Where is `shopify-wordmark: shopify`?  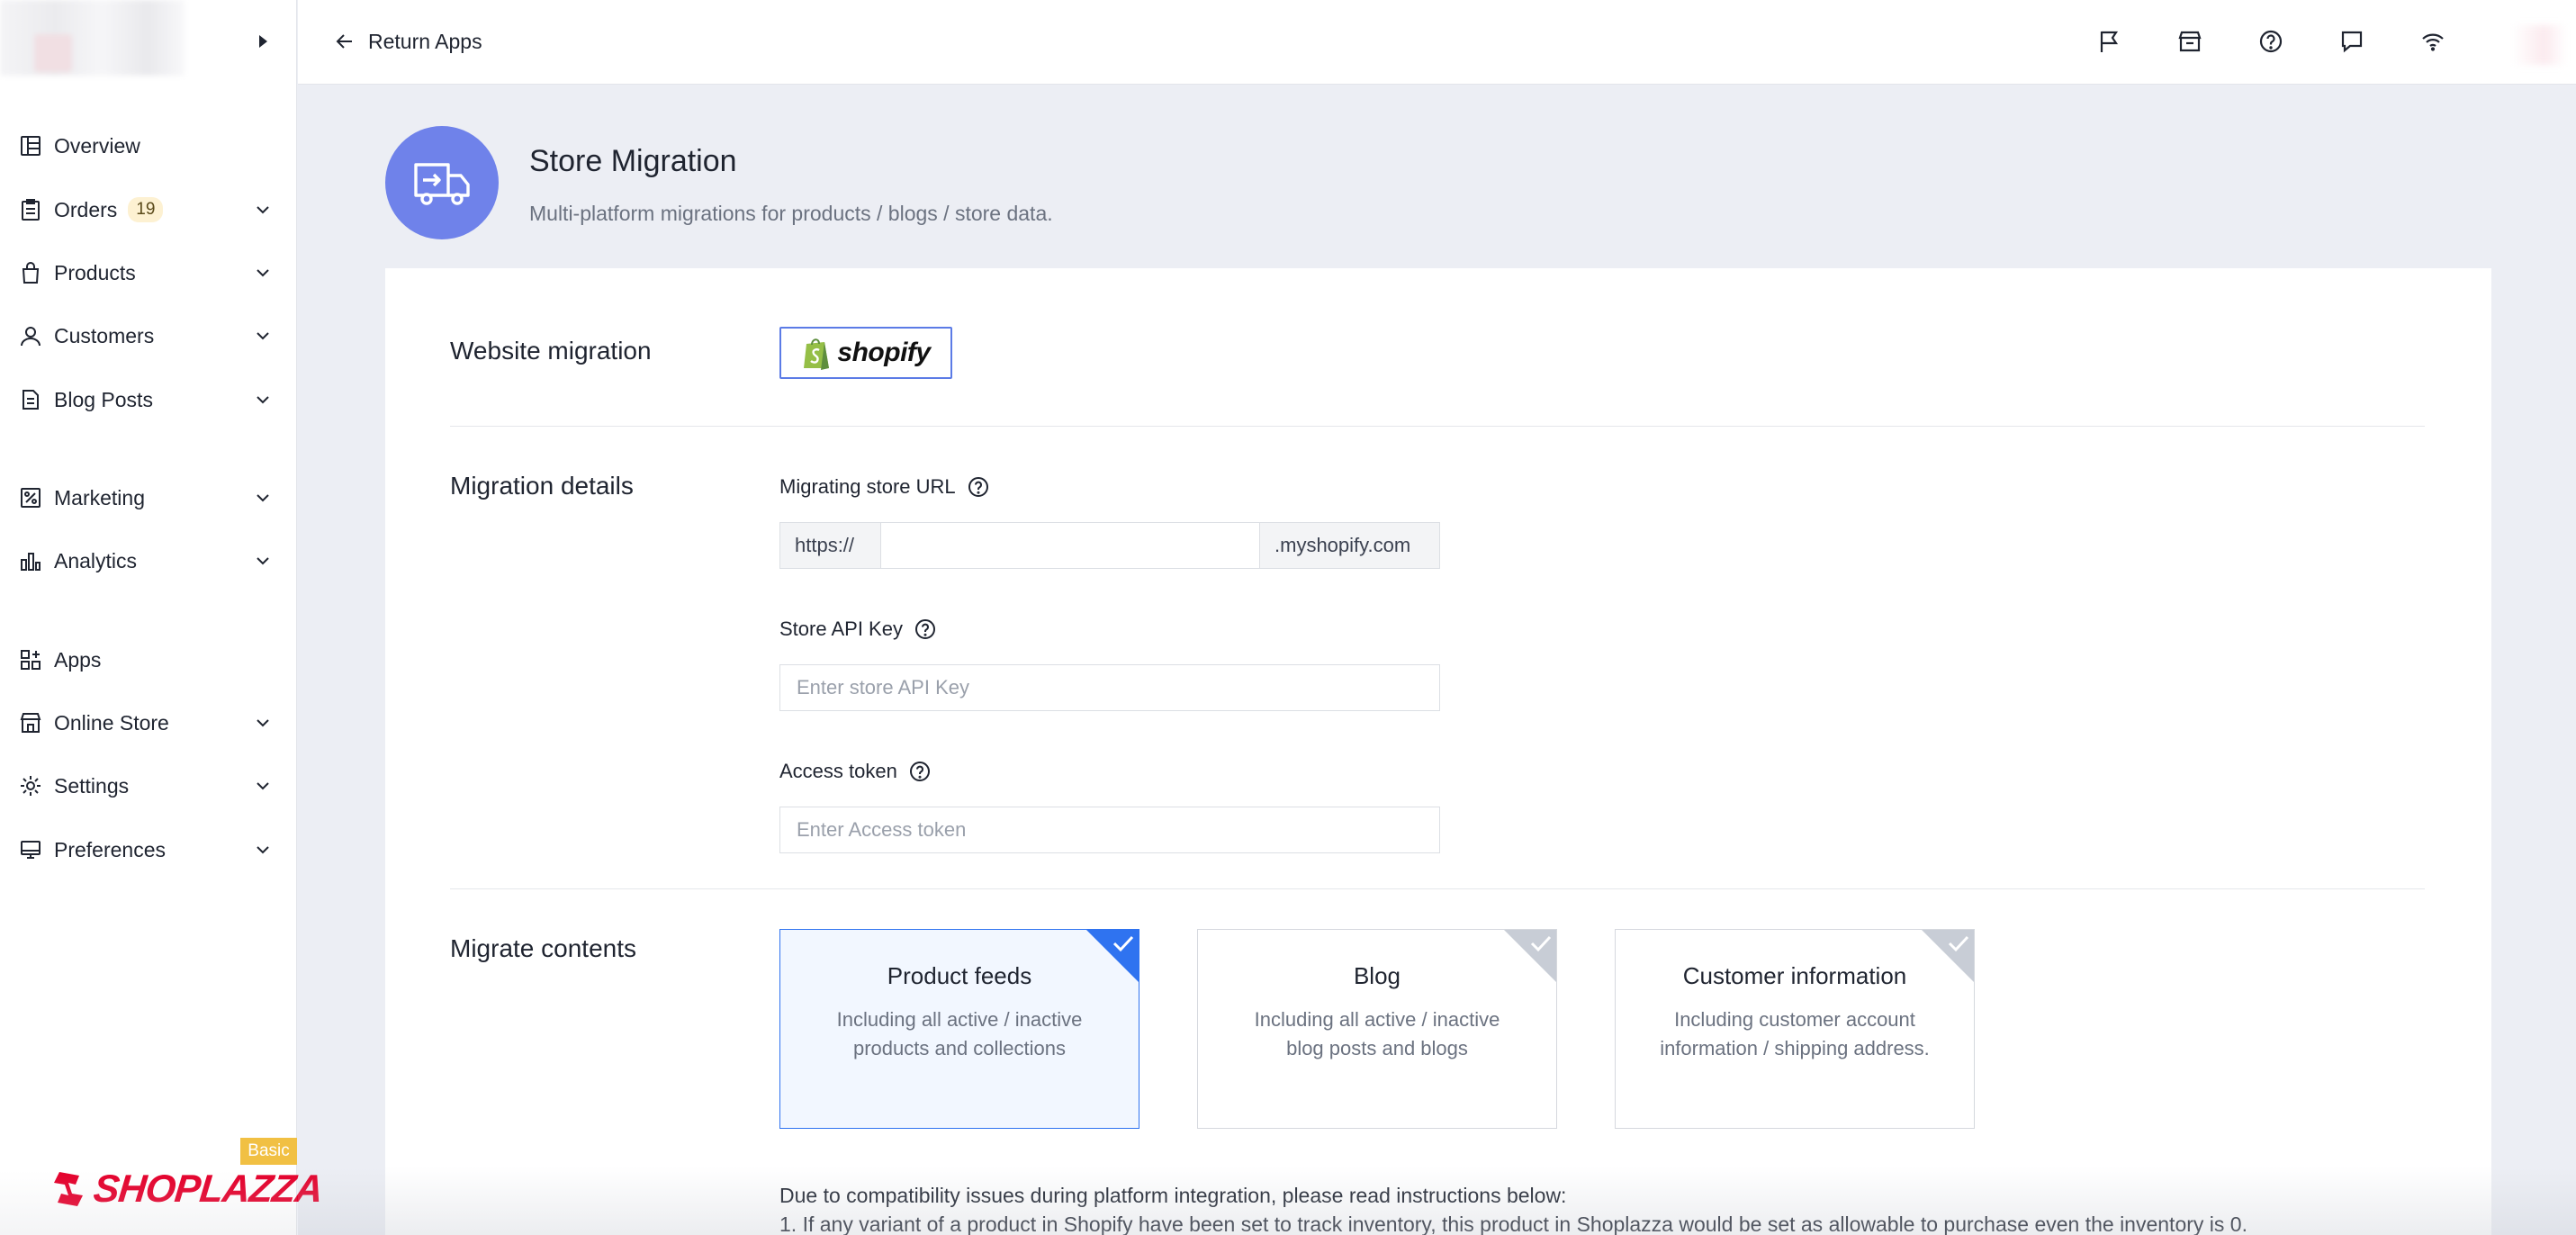 shopify-wordmark: shopify is located at coordinates (884, 352).